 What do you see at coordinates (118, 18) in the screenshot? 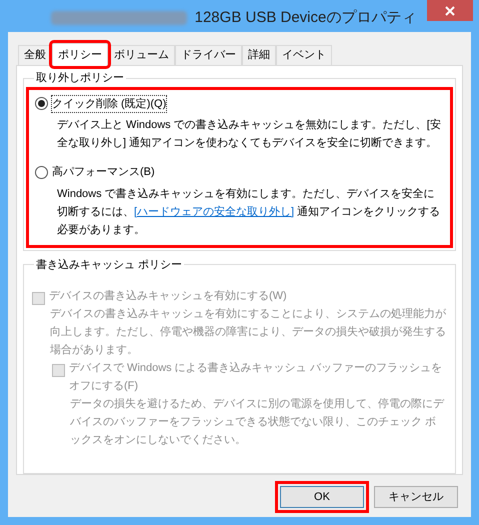
I see `blurred-text-icon` at bounding box center [118, 18].